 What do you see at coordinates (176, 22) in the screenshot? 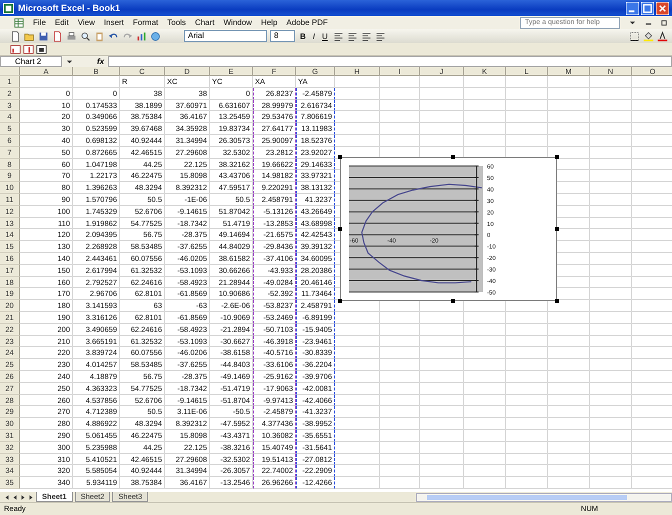
I see `menu-item: Tools` at bounding box center [176, 22].